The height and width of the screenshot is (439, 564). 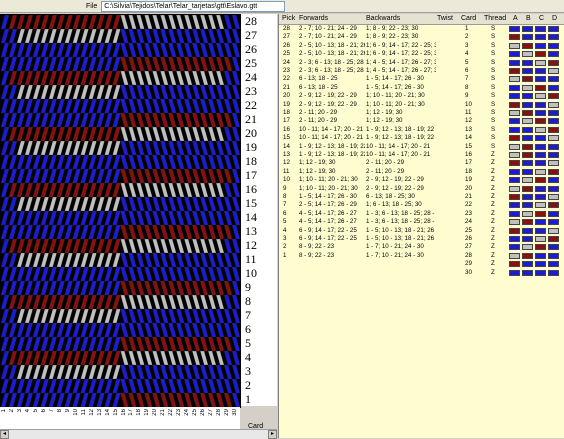 I want to click on header-forwards: Forwards, so click(x=313, y=18).